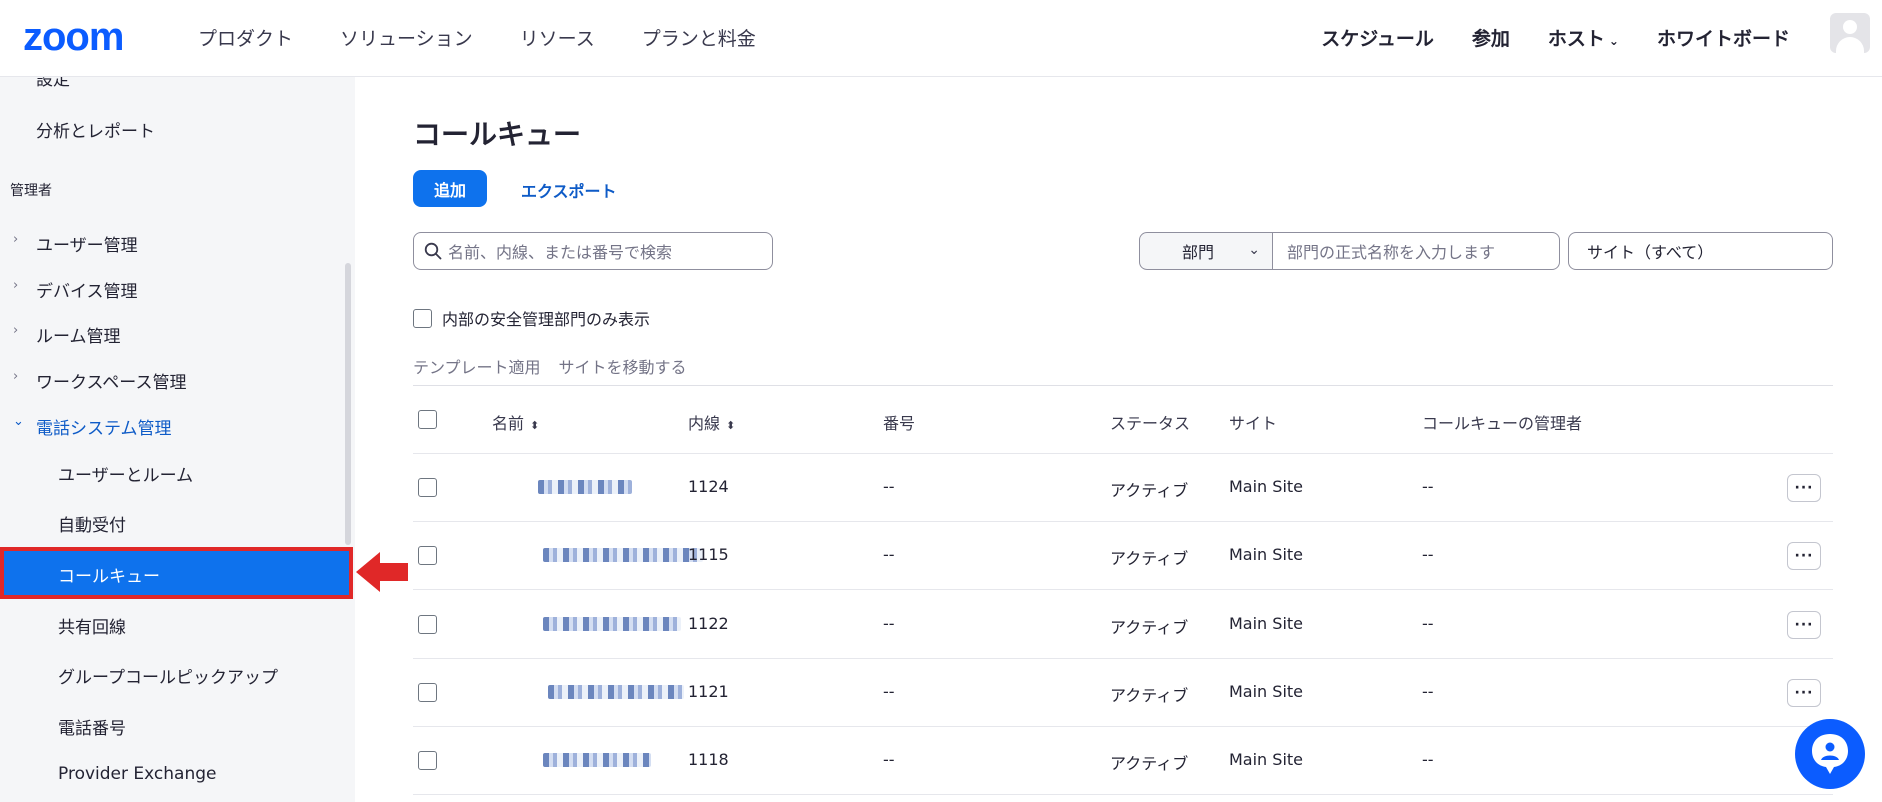  Describe the element at coordinates (569, 190) in the screenshot. I see `export-link: エクスポート` at that location.